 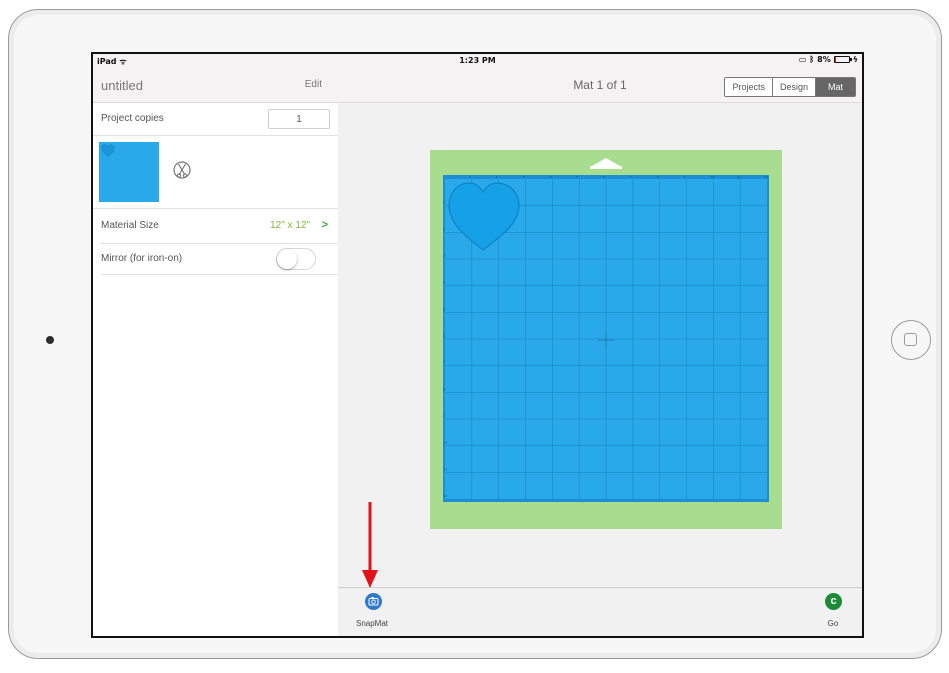 What do you see at coordinates (299, 119) in the screenshot?
I see `project-copies-input` at bounding box center [299, 119].